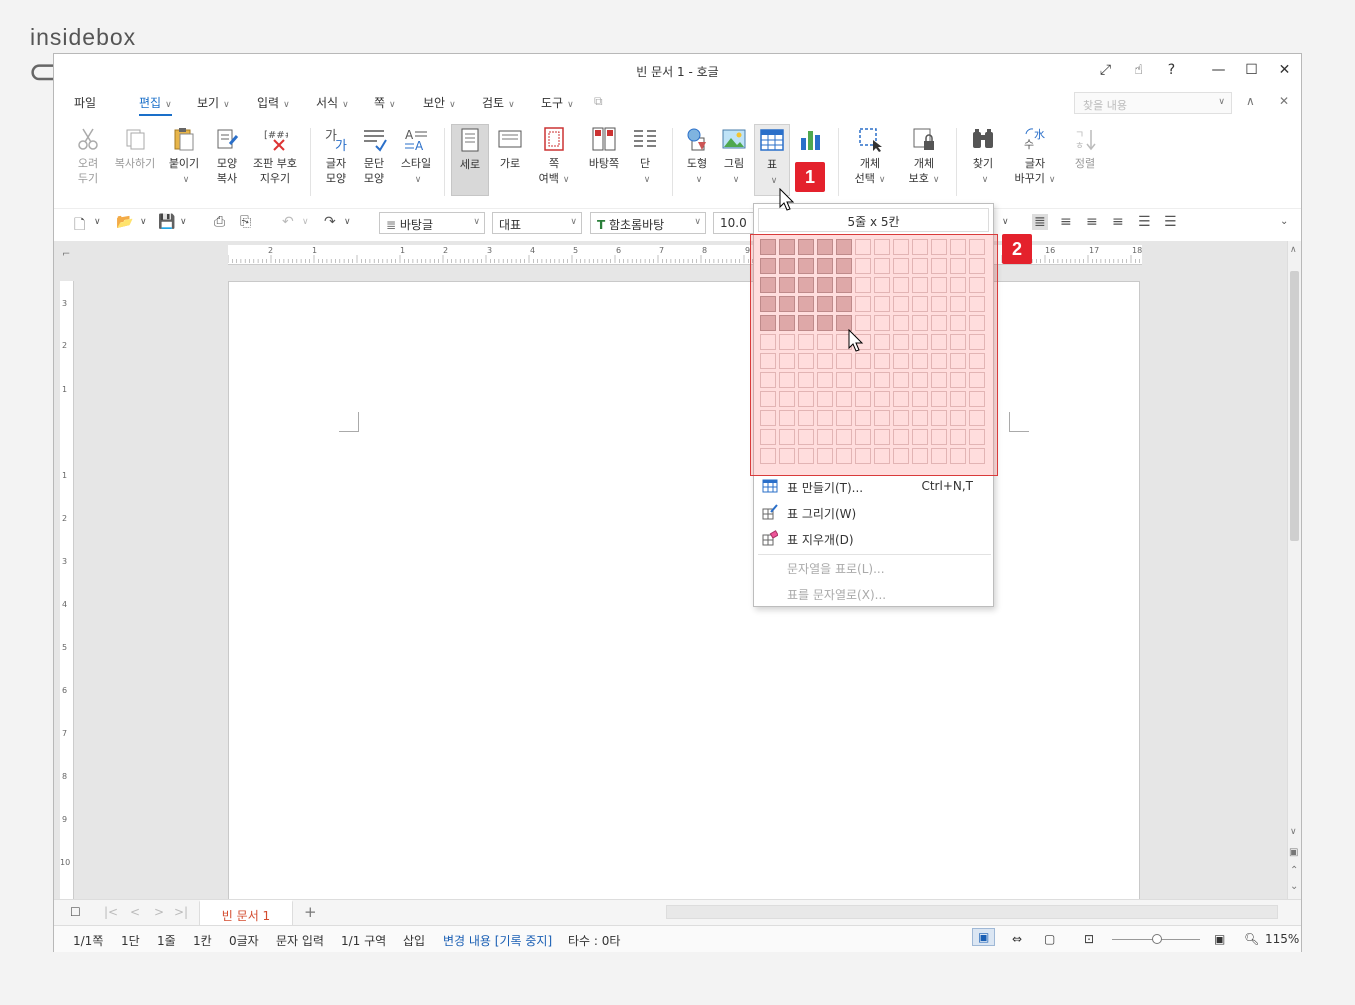 The width and height of the screenshot is (1355, 1005). I want to click on menu-view: 보기 ∨, so click(213, 102).